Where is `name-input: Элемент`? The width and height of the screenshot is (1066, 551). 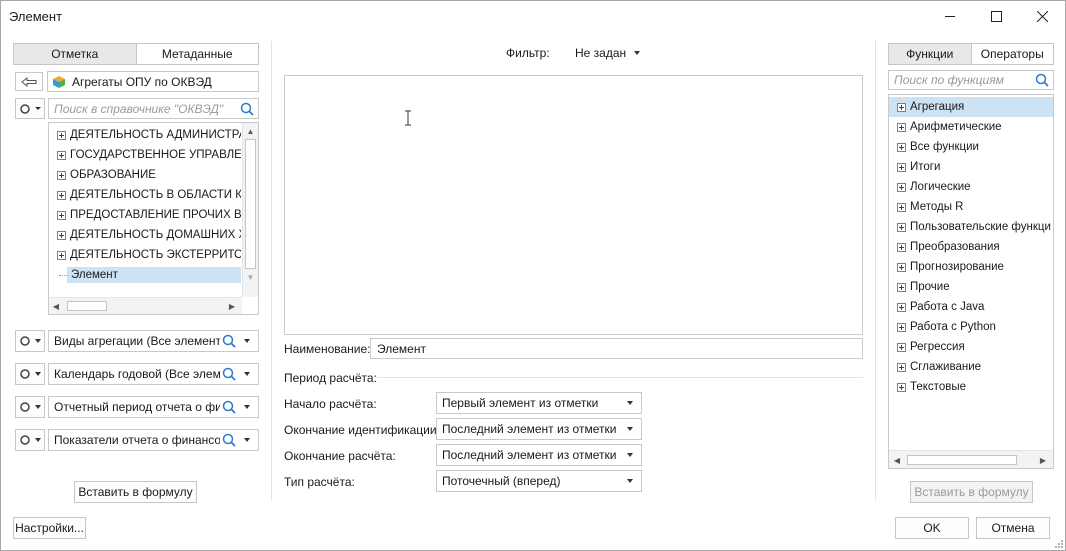 name-input: Элемент is located at coordinates (616, 348).